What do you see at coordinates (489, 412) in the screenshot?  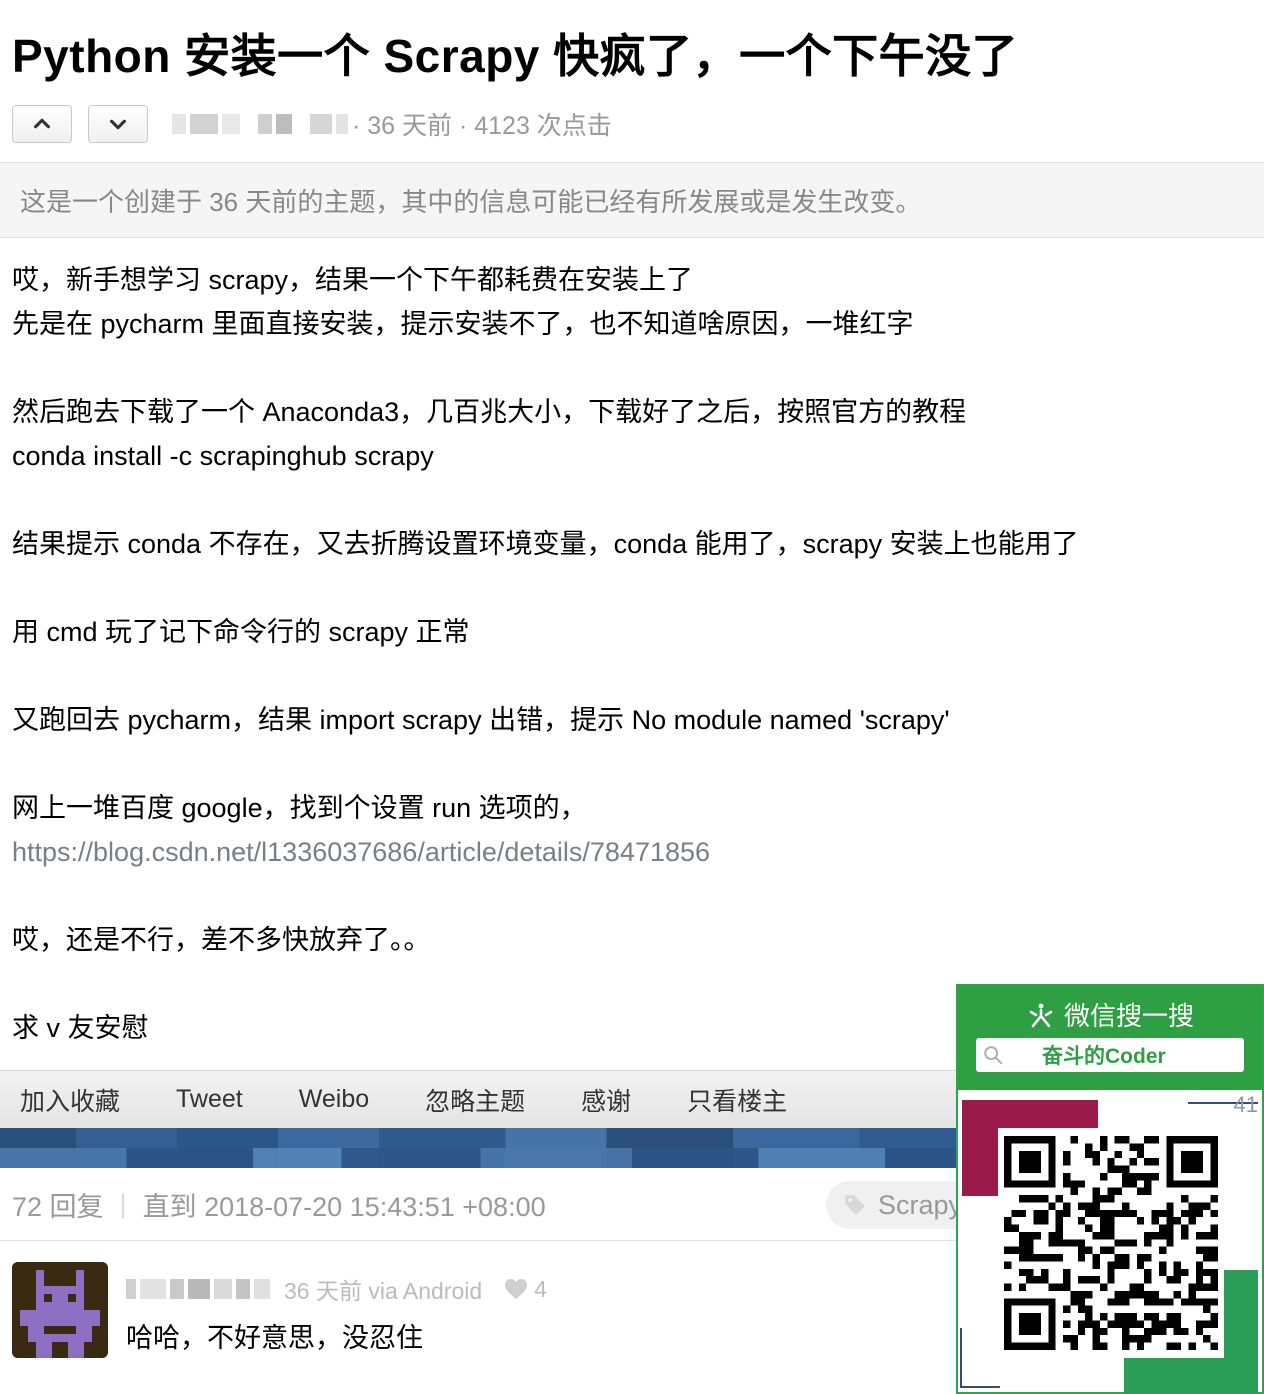 I see `content-line: 然后跑去下载了一个 Anaconda3，几百兆大小，下载好了之后，按照官方的教程` at bounding box center [489, 412].